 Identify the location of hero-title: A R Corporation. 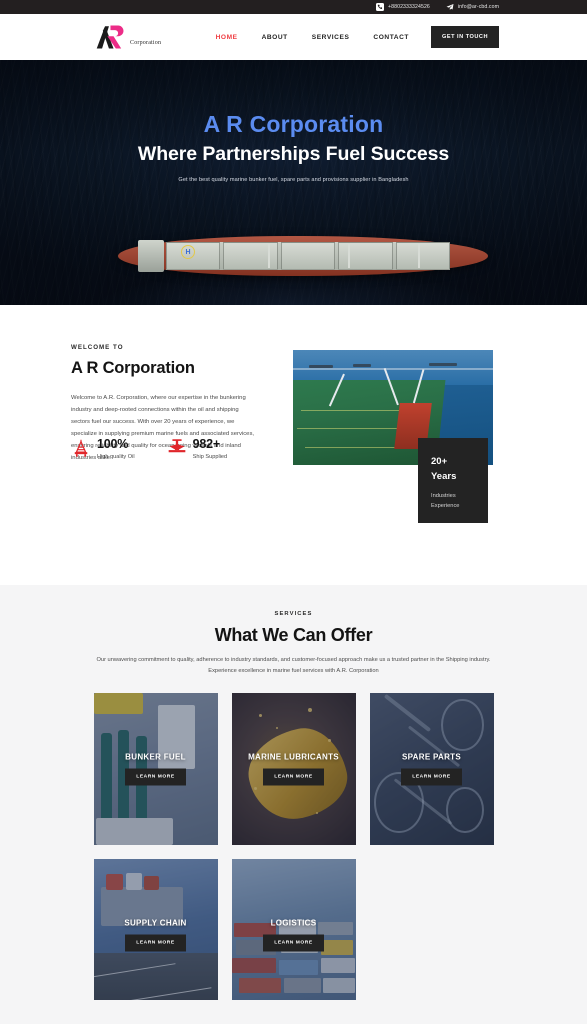
(293, 124).